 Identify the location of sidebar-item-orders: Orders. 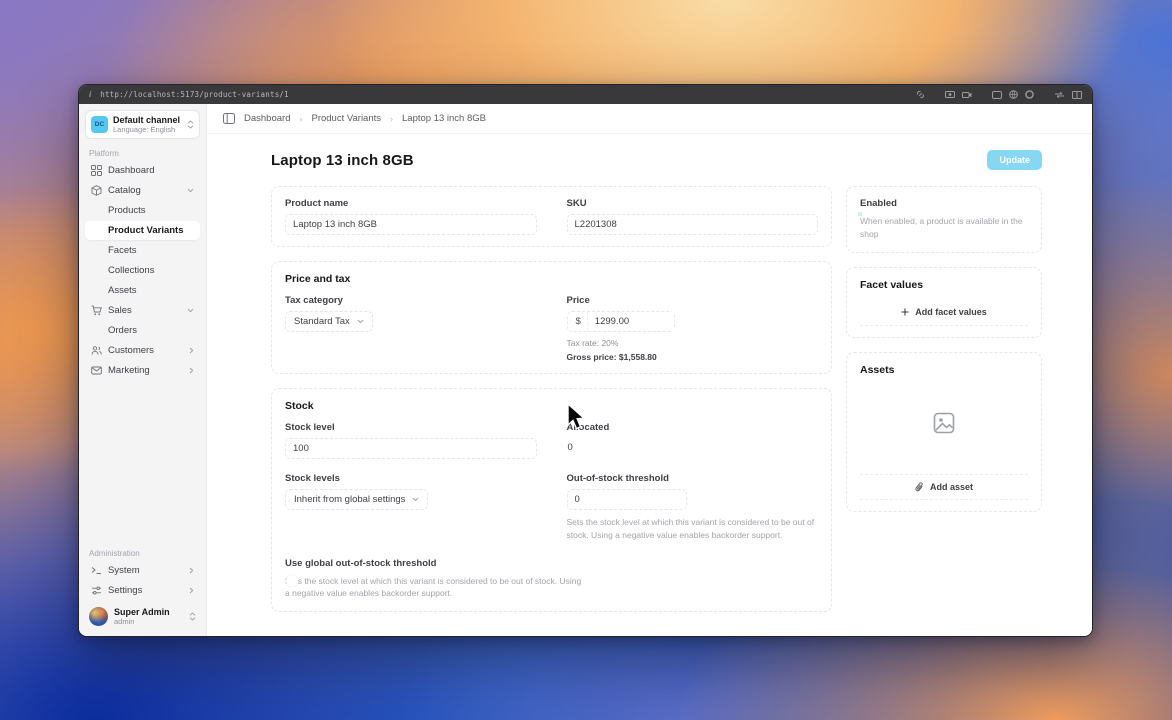
(142, 330).